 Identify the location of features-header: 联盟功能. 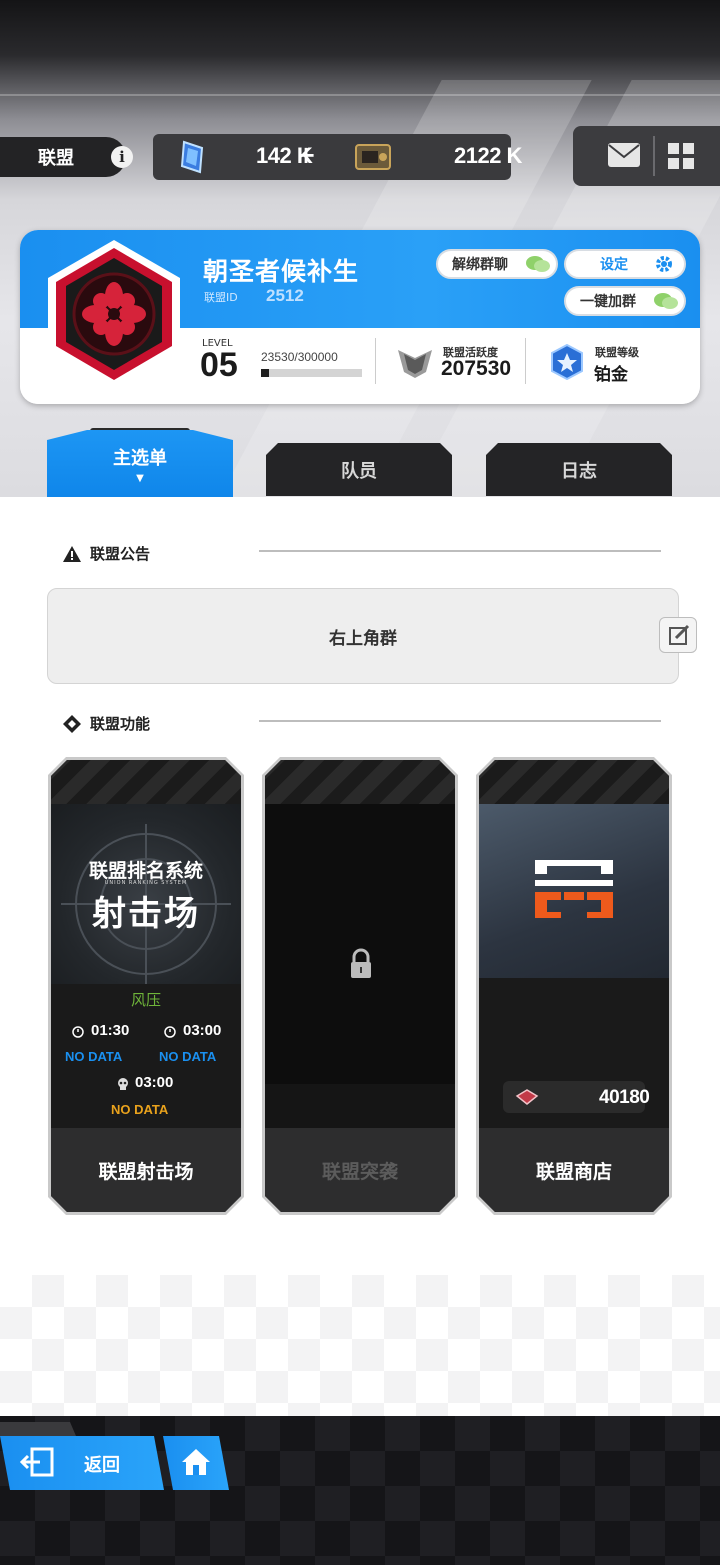
(106, 723).